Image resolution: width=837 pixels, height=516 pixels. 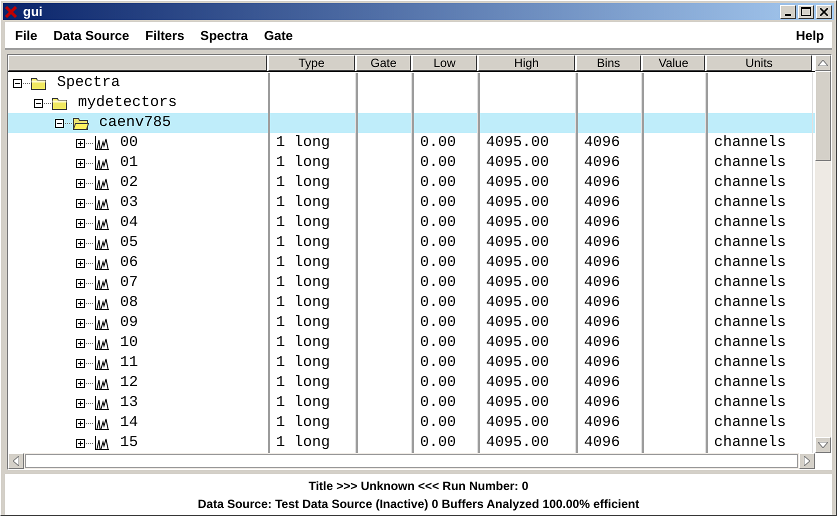 I want to click on tree-row: caenv785, so click(x=411, y=123).